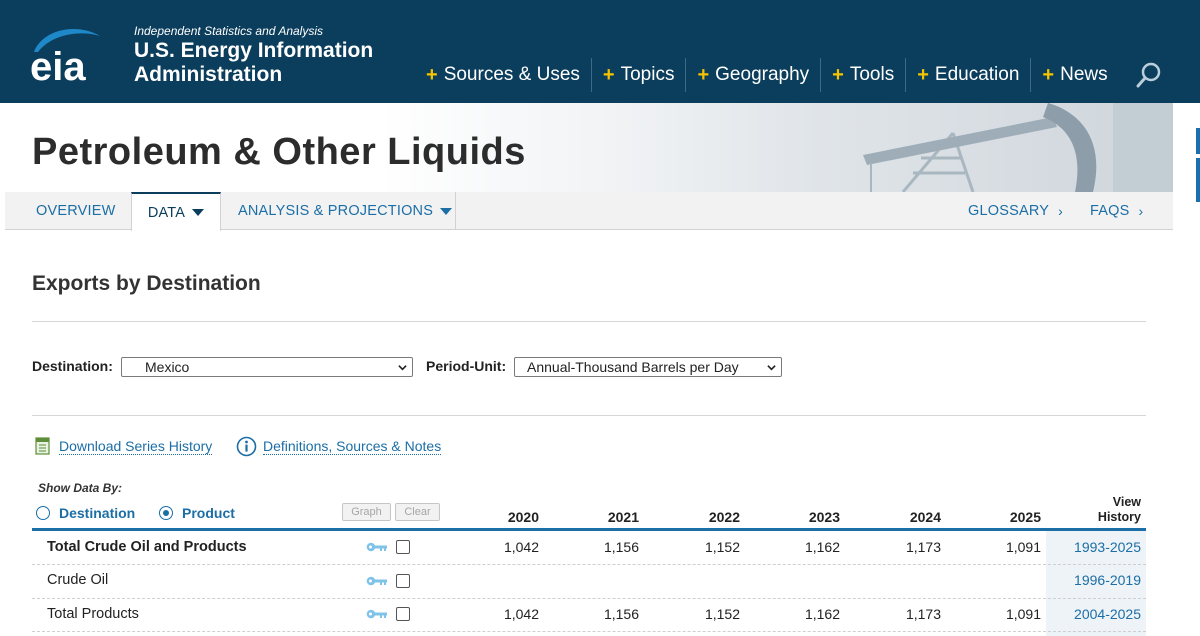  I want to click on year-header: 2023, so click(824, 517).